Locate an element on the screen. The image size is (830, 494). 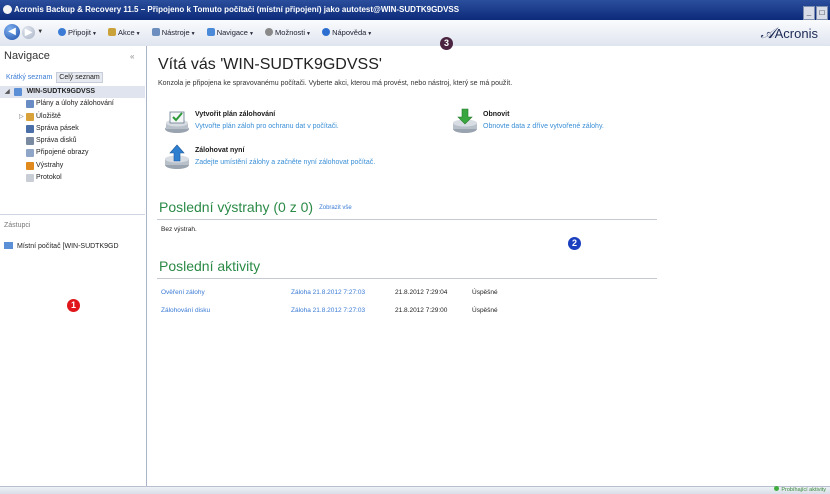
no-alerts-text: Bez výstrah. is located at coordinates (179, 229).